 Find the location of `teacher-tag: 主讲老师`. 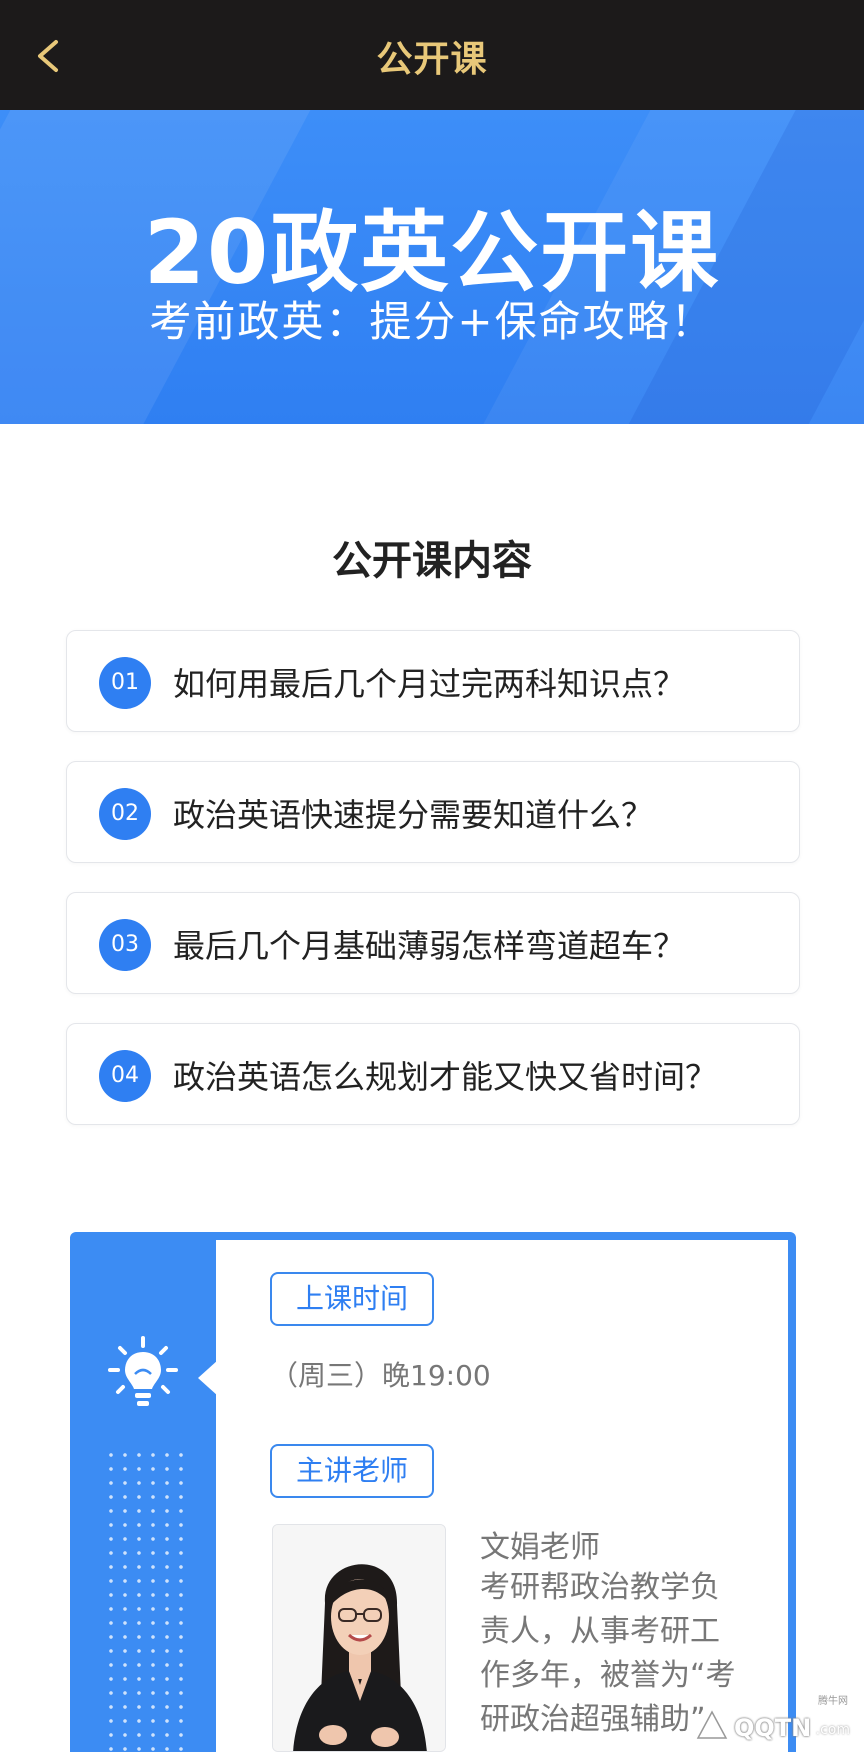

teacher-tag: 主讲老师 is located at coordinates (352, 1471).